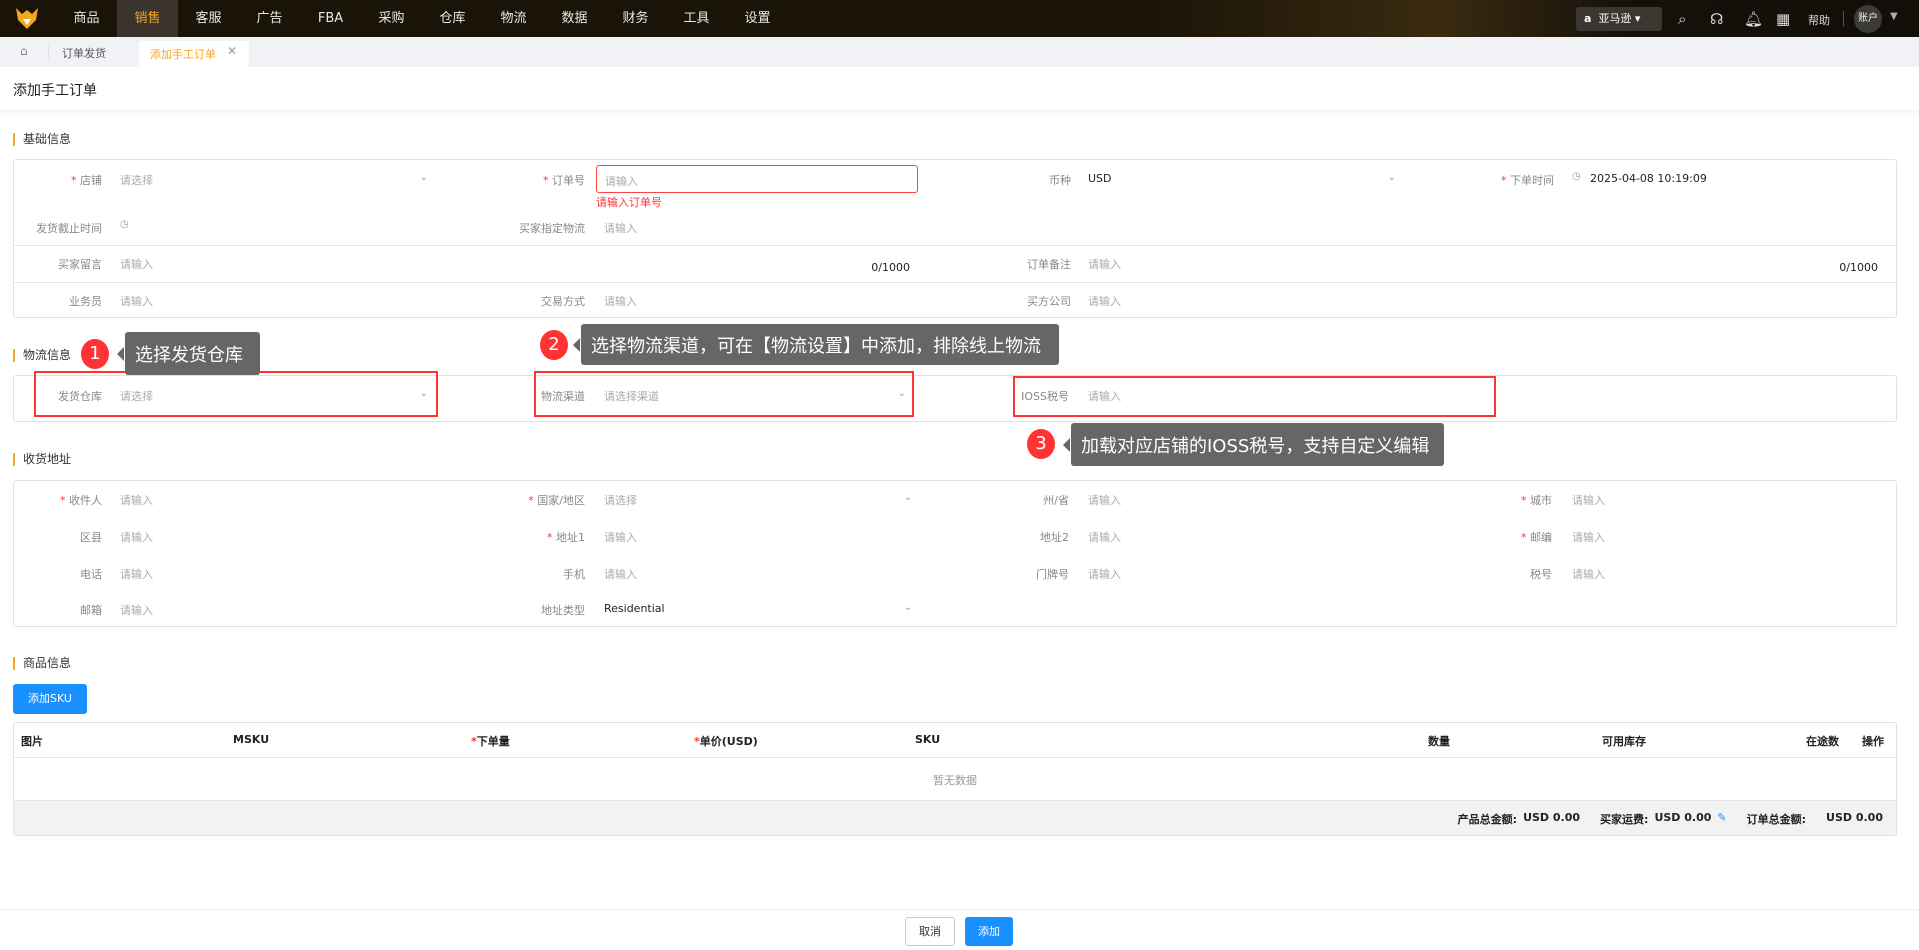 This screenshot has width=1919, height=950. Describe the element at coordinates (232, 51) in the screenshot. I see `close-icon: ✕` at that location.